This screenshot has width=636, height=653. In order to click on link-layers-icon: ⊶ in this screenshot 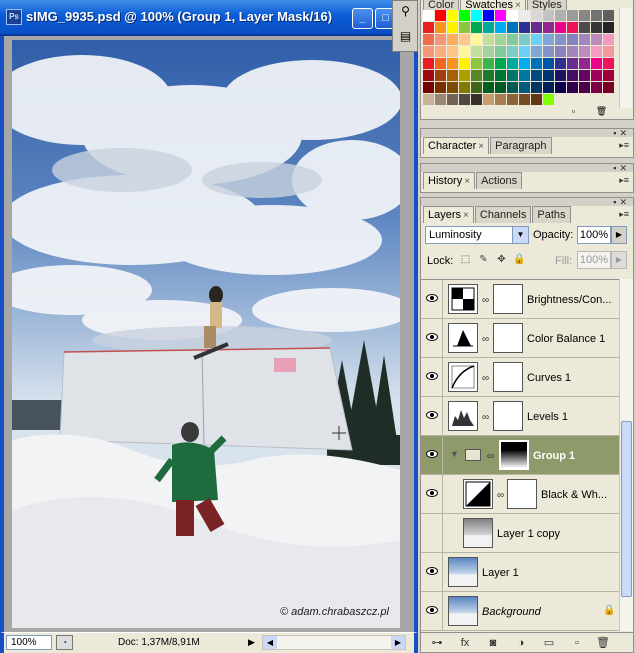, I will do `click(437, 643)`.